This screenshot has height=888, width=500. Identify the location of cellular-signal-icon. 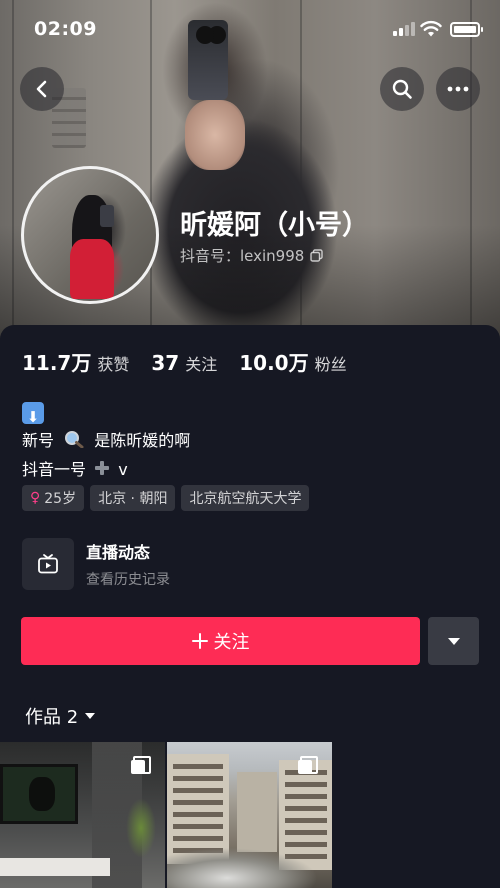
(404, 29).